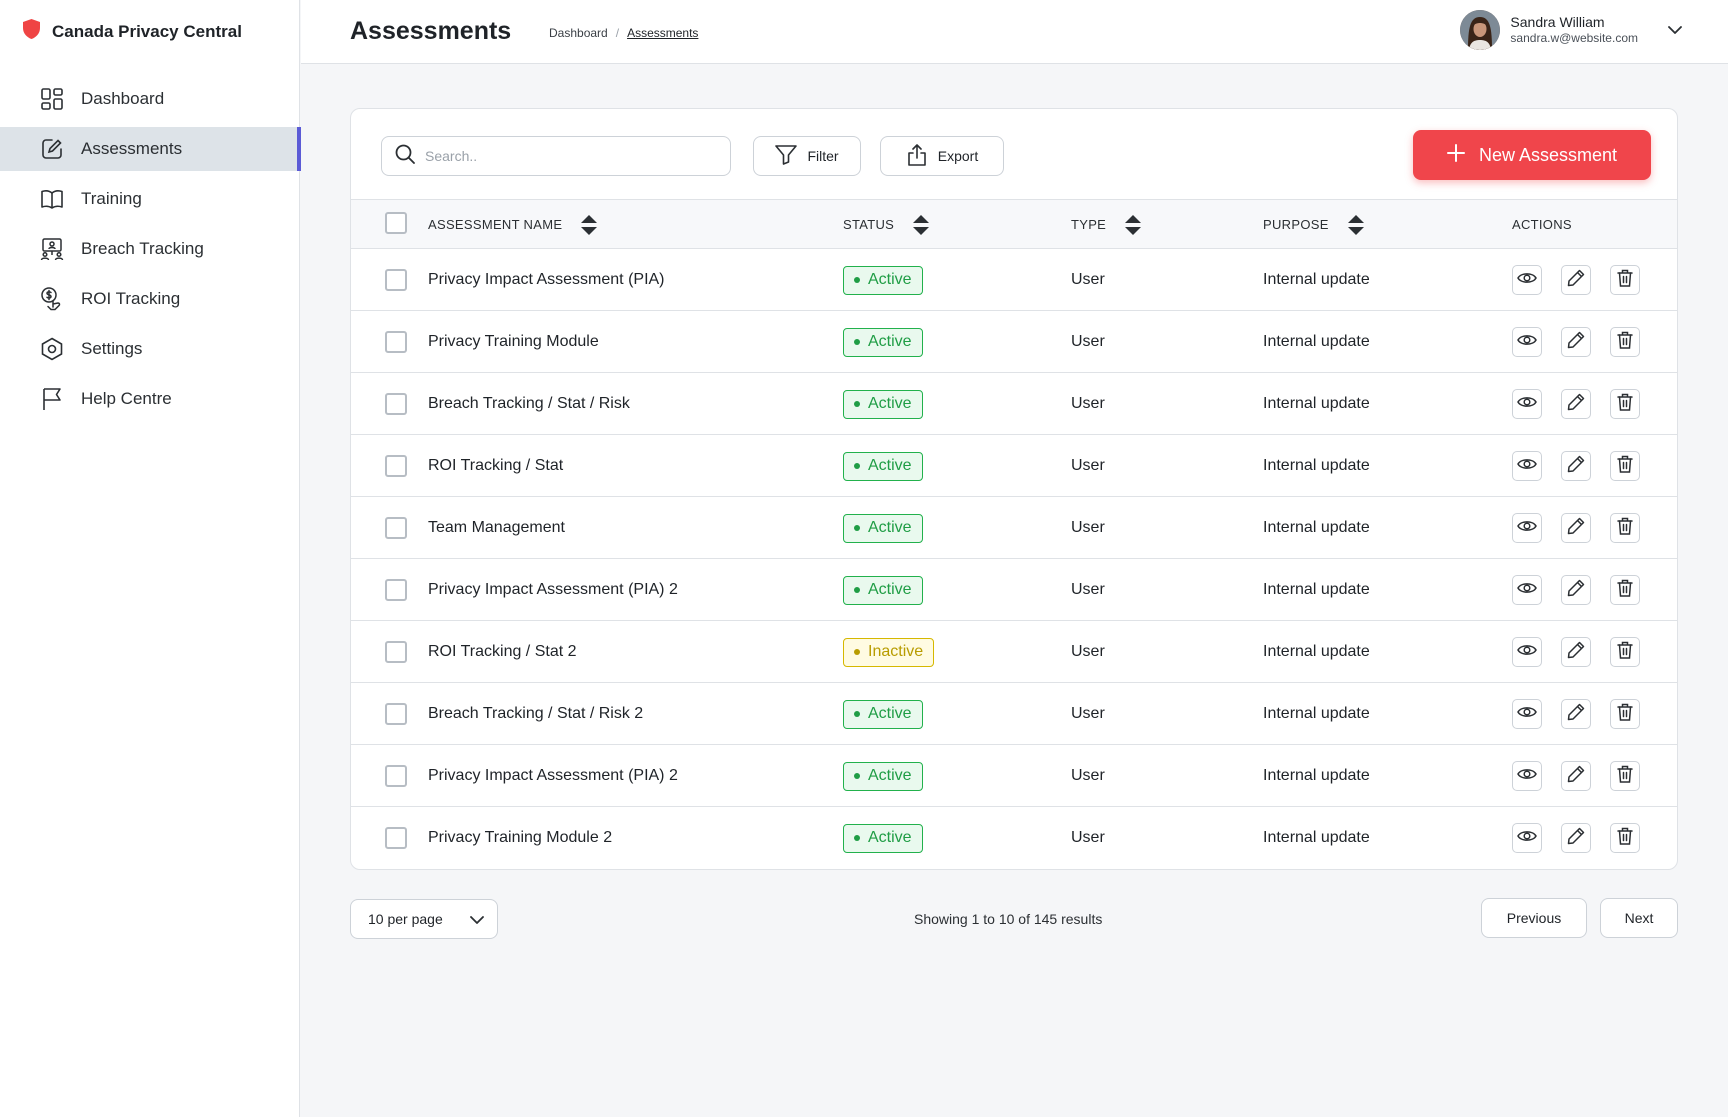  What do you see at coordinates (1548, 154) in the screenshot?
I see `new-assessment-label: New Assessment` at bounding box center [1548, 154].